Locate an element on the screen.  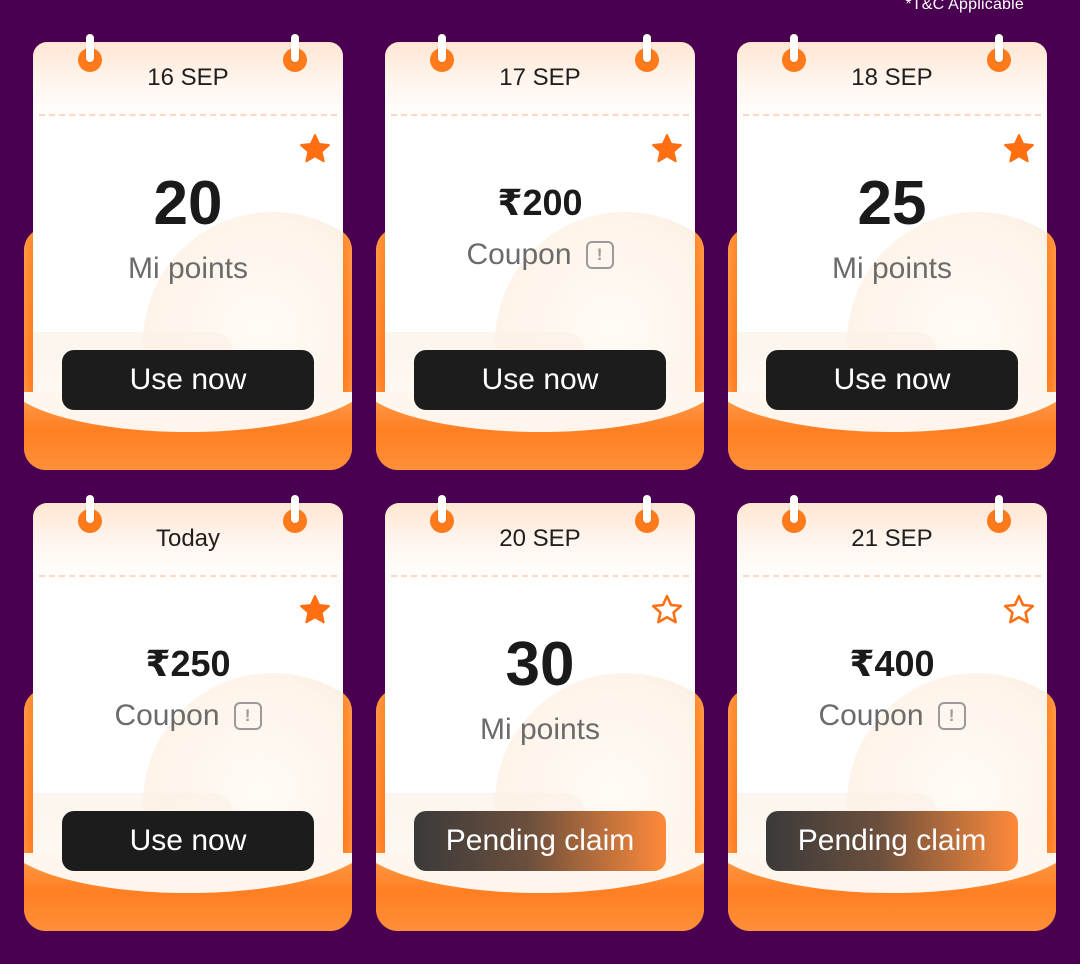
card-date: 17 SEP is located at coordinates (540, 77).